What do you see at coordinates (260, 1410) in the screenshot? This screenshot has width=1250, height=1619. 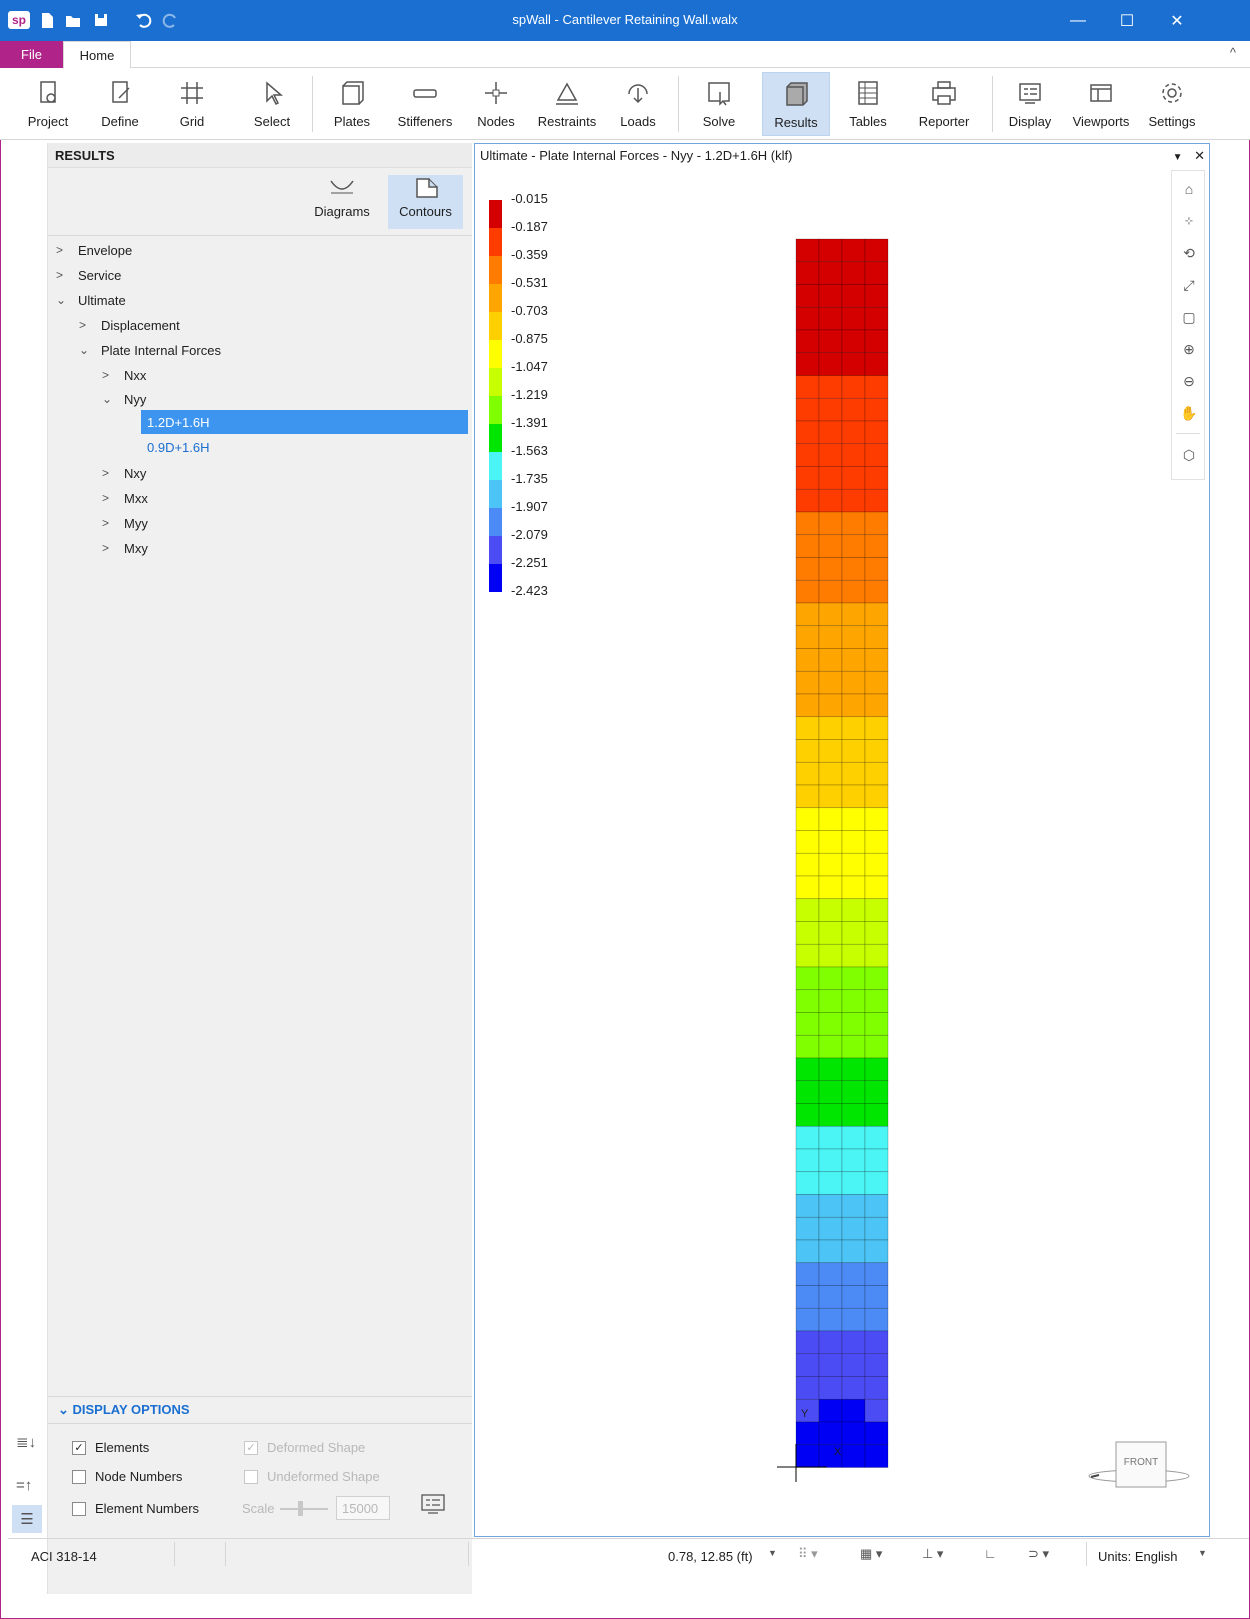 I see `display-options-header: ⌄ DISPLAY OPTIONS` at bounding box center [260, 1410].